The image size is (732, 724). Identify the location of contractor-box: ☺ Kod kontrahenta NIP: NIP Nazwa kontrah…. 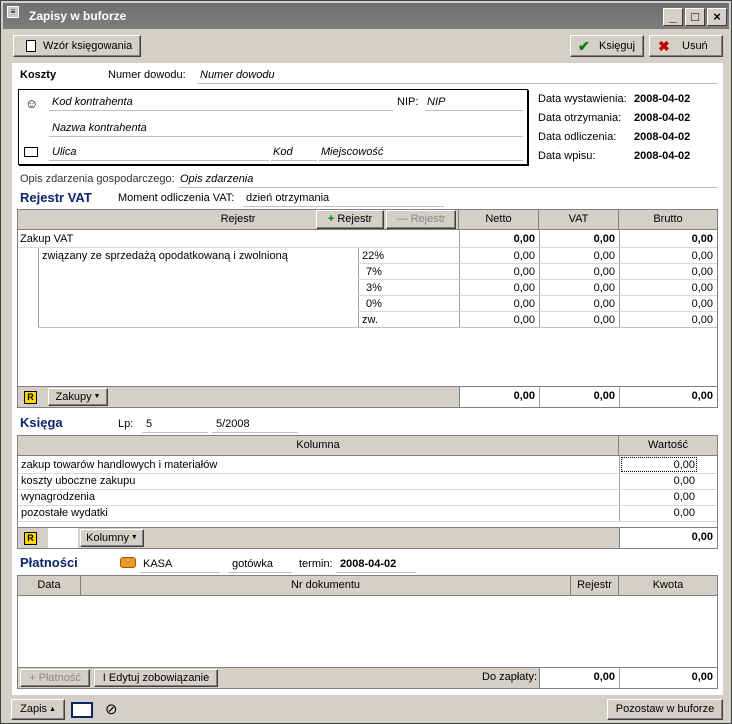
(273, 127).